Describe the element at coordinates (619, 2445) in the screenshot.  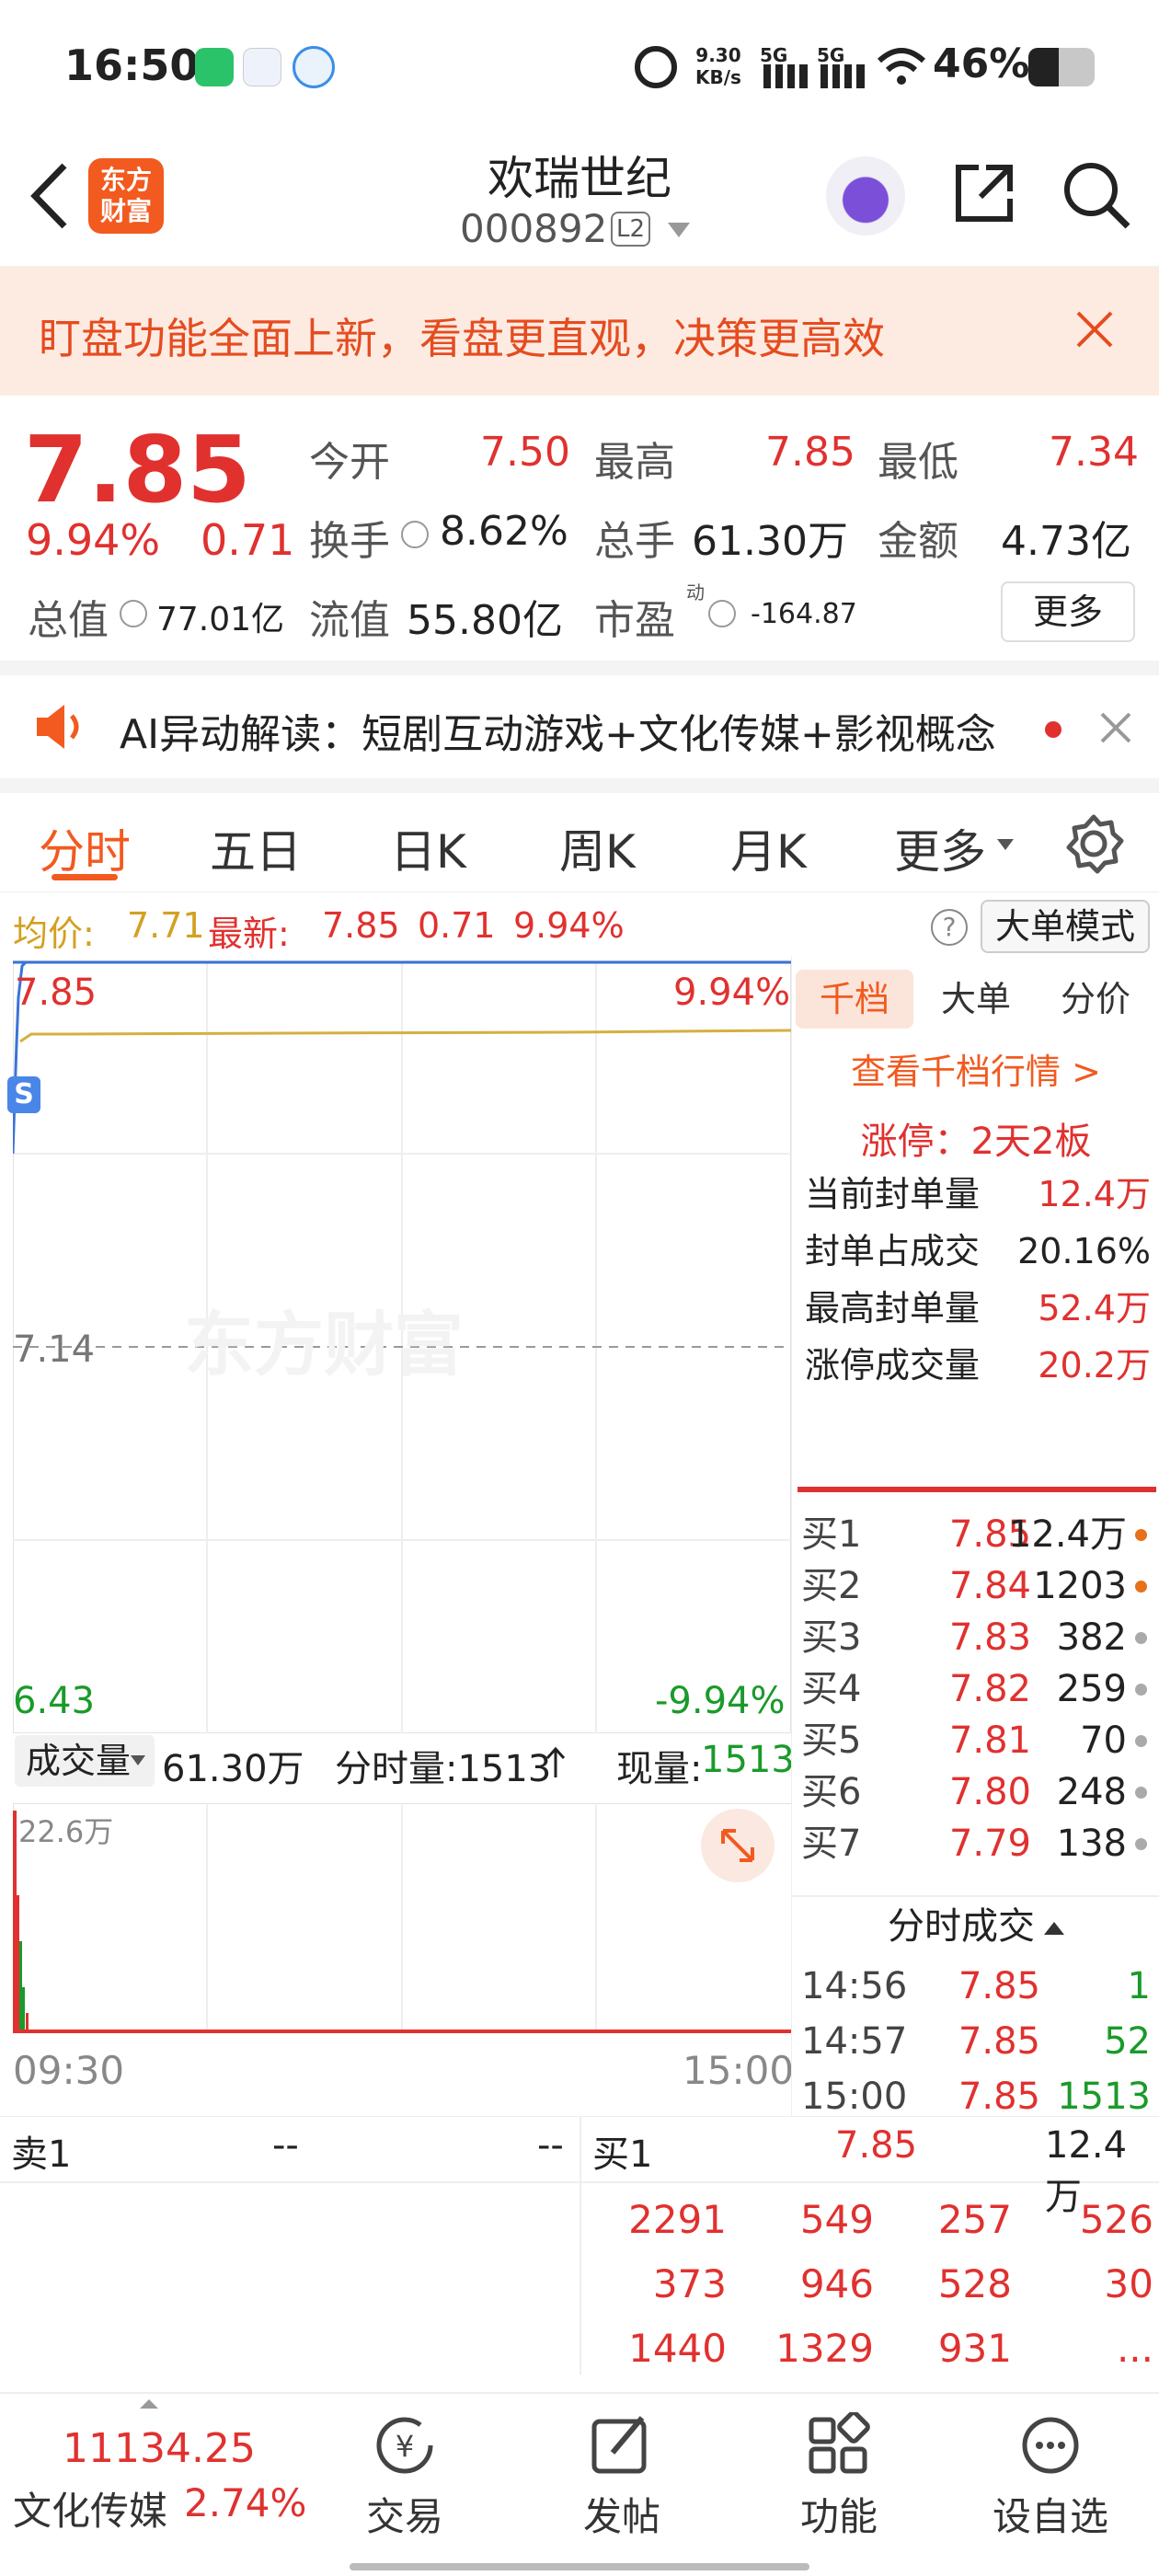
I see `edit-icon` at that location.